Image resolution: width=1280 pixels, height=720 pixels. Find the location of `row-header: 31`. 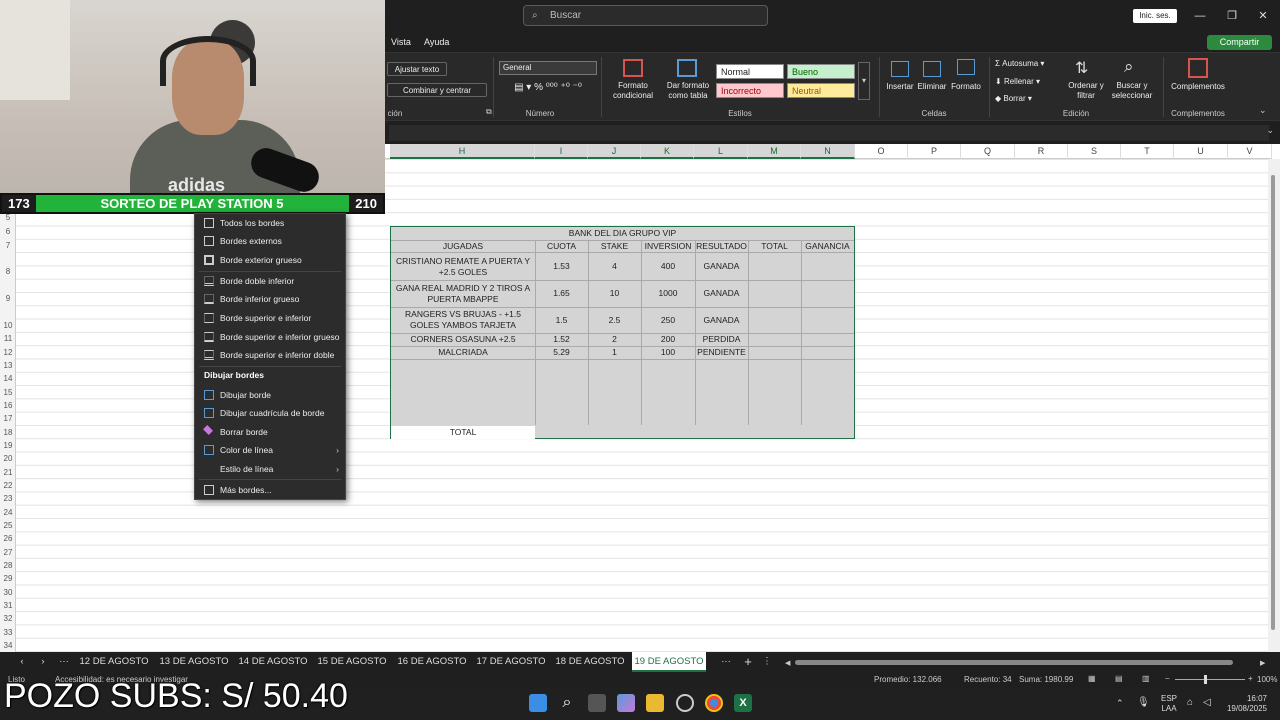

row-header: 31 is located at coordinates (8, 605).